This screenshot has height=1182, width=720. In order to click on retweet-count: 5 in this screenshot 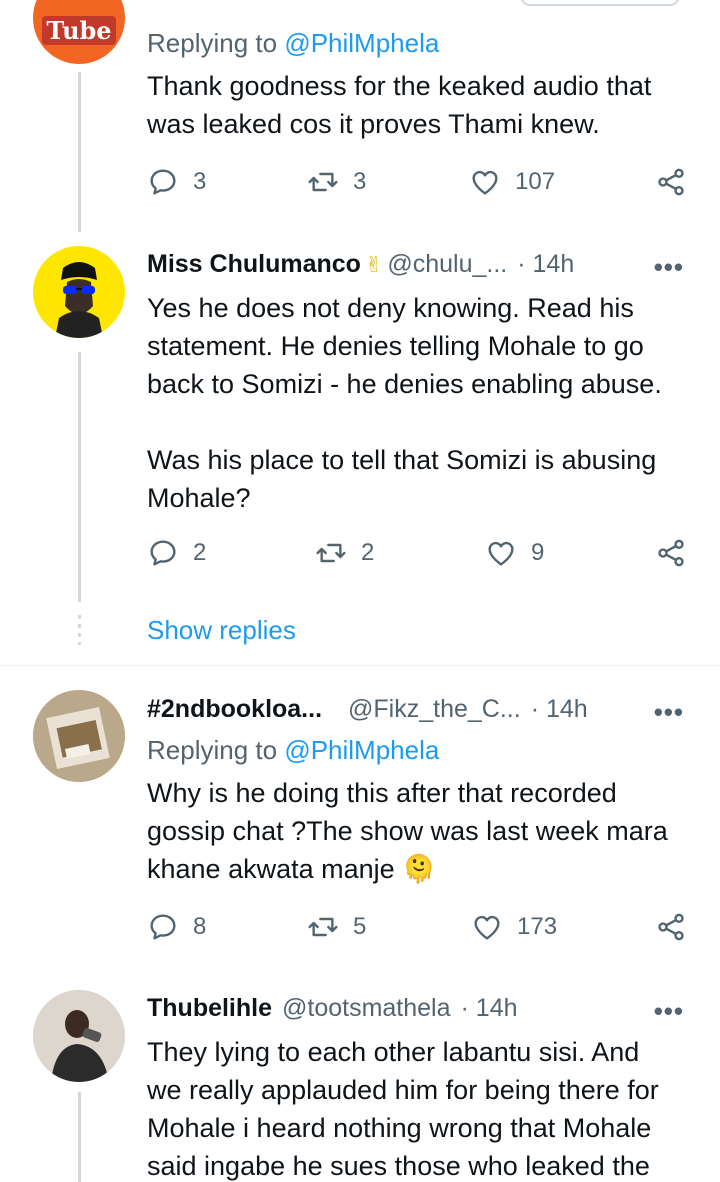, I will do `click(360, 926)`.